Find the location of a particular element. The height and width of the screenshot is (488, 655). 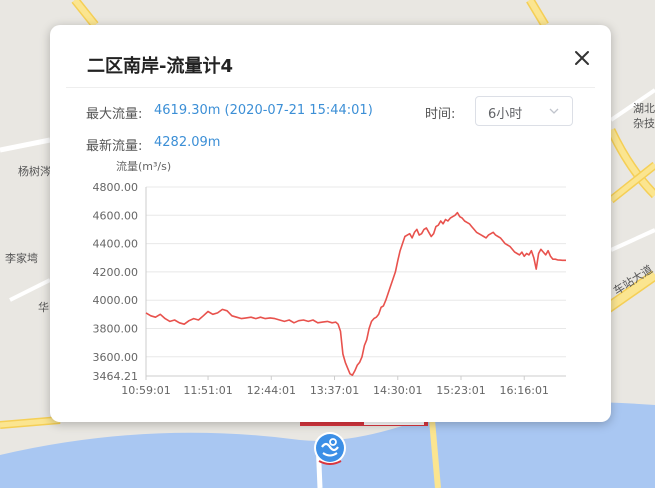

flow-meter-marker is located at coordinates (330, 448).